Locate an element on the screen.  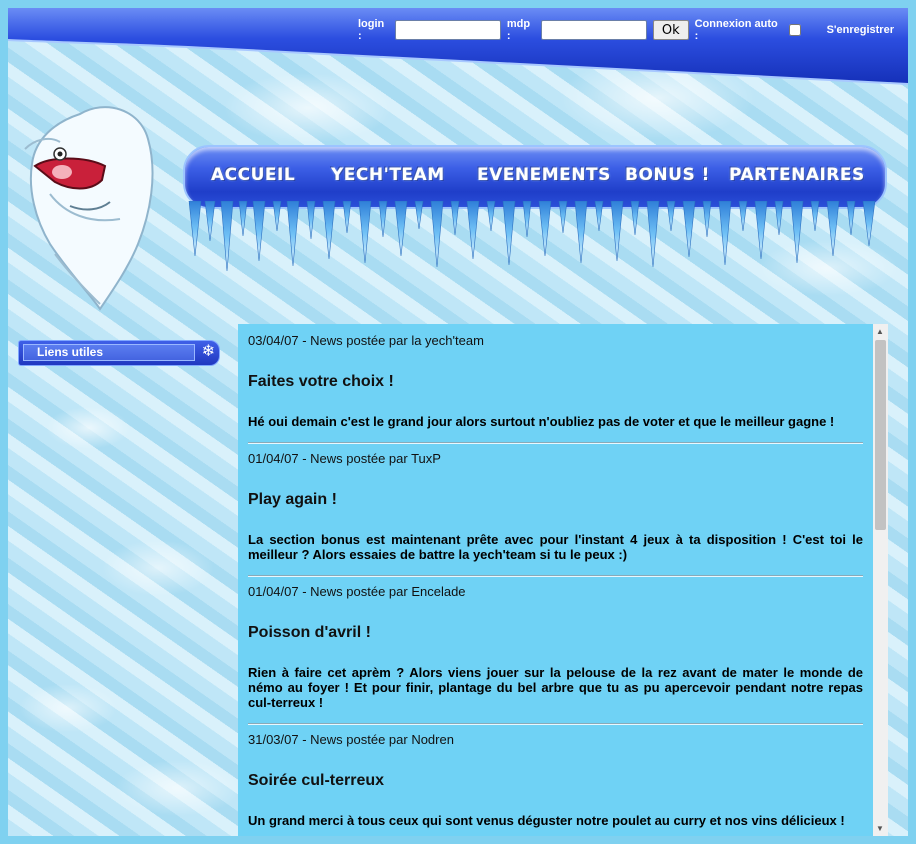
news-title: Poisson d'avril ! is located at coordinates (309, 632).